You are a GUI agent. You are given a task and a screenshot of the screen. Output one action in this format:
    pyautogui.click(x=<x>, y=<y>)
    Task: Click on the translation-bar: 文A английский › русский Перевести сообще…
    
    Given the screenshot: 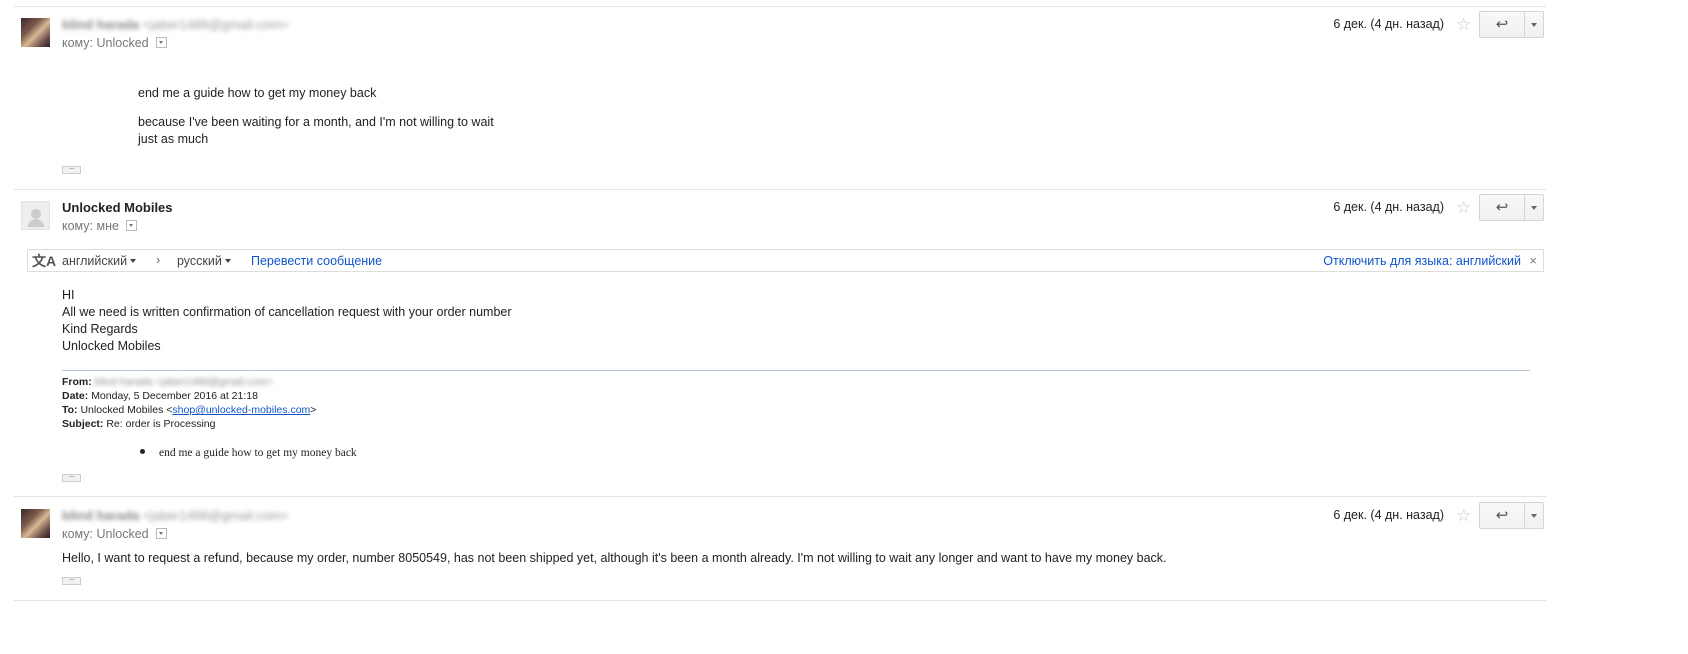 What is the action you would take?
    pyautogui.click(x=785, y=260)
    